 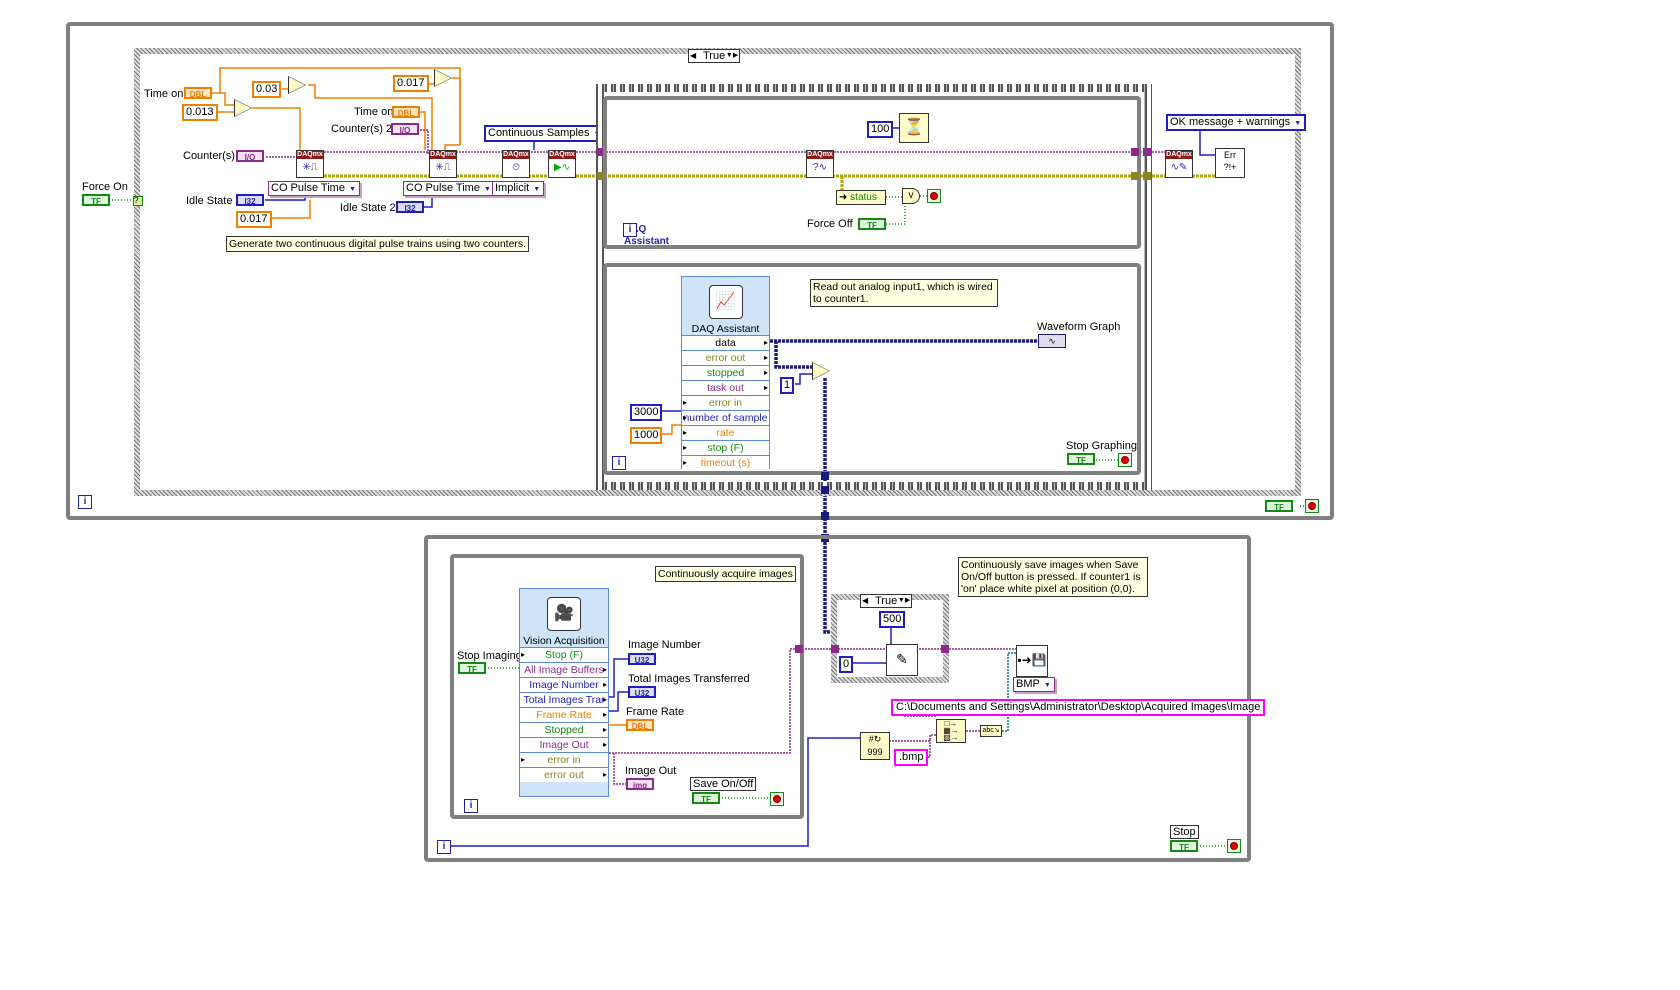 What do you see at coordinates (198, 93) in the screenshot?
I see `time-on-control: DBL` at bounding box center [198, 93].